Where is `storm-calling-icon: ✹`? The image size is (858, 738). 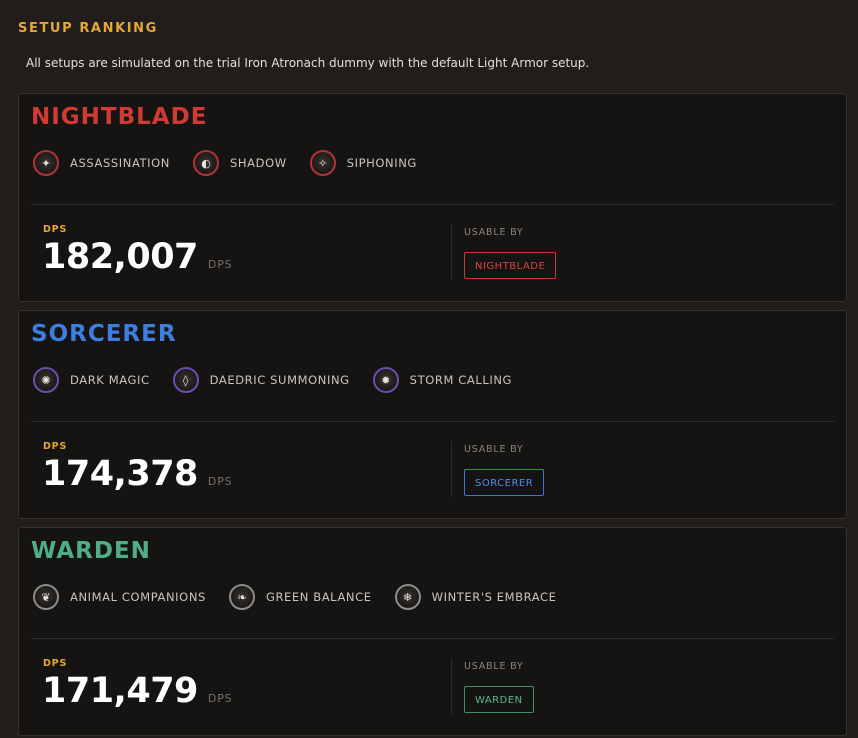
storm-calling-icon: ✹ is located at coordinates (385, 380).